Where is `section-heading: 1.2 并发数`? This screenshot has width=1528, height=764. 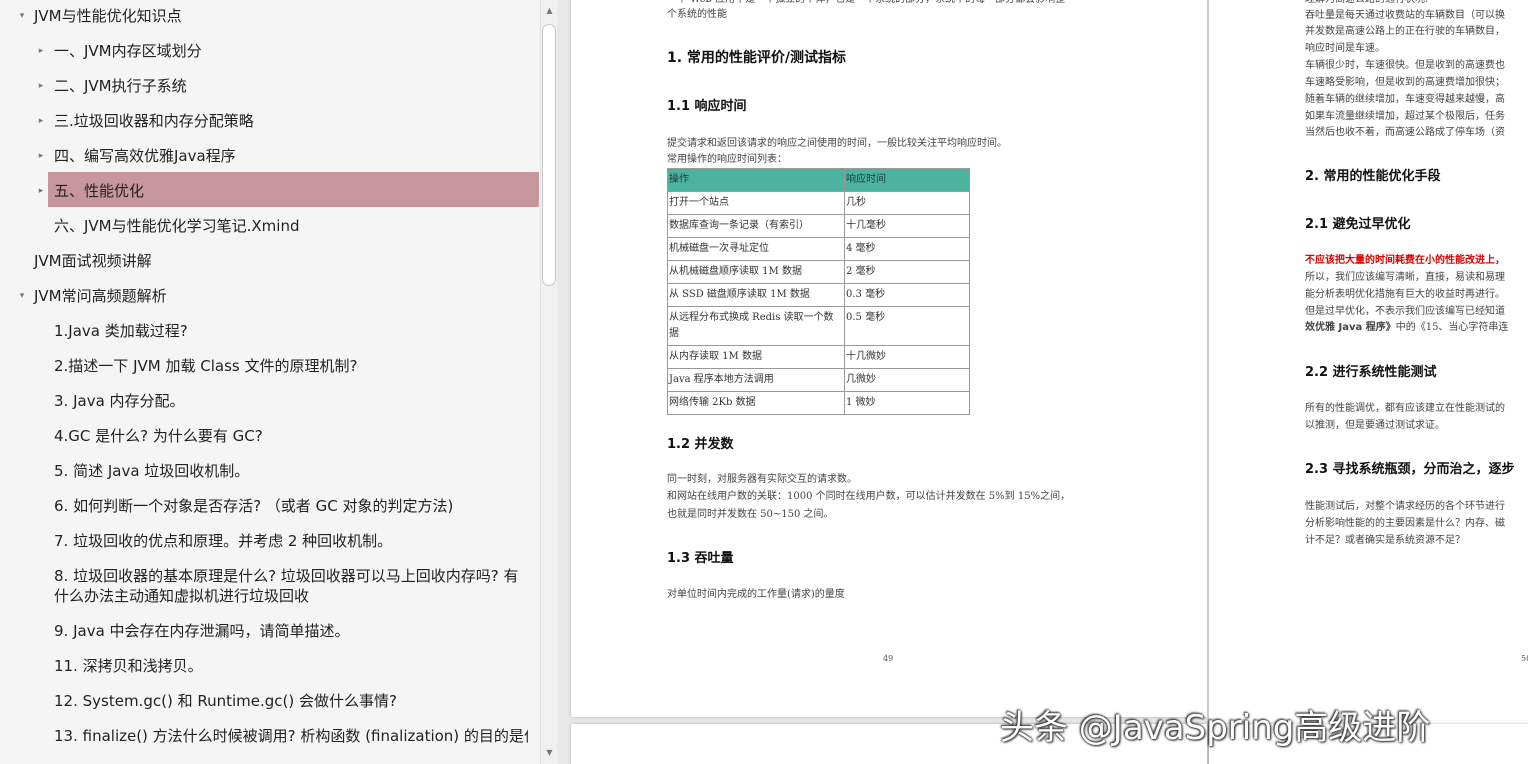
section-heading: 1.2 并发数 is located at coordinates (700, 444).